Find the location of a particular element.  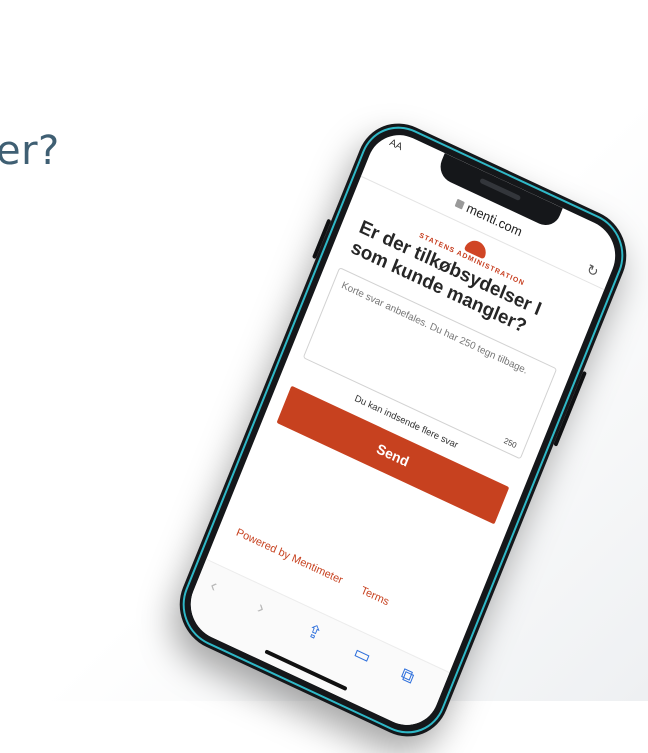

terms-link: Terms is located at coordinates (375, 597).